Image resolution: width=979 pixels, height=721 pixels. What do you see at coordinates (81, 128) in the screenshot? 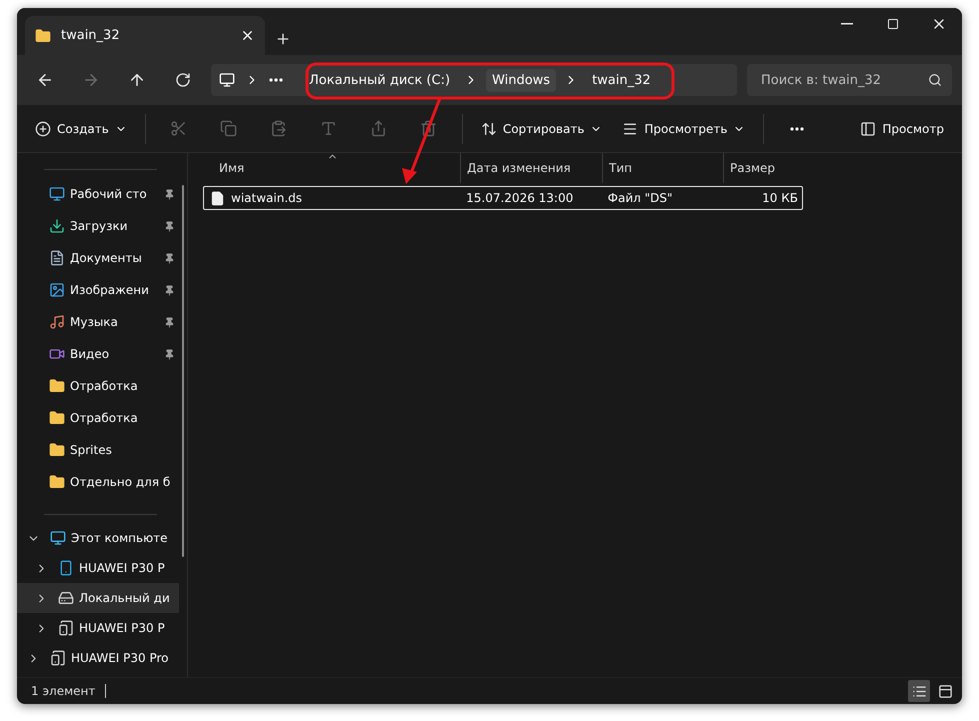
I see `new-menu-button: Создать` at bounding box center [81, 128].